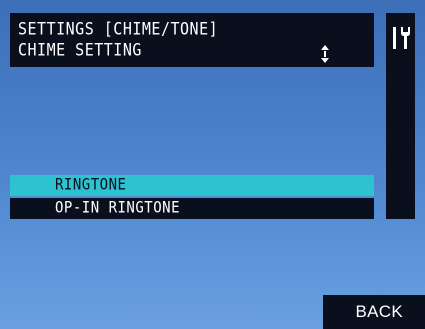  Describe the element at coordinates (374, 312) in the screenshot. I see `back-button: BACK` at that location.